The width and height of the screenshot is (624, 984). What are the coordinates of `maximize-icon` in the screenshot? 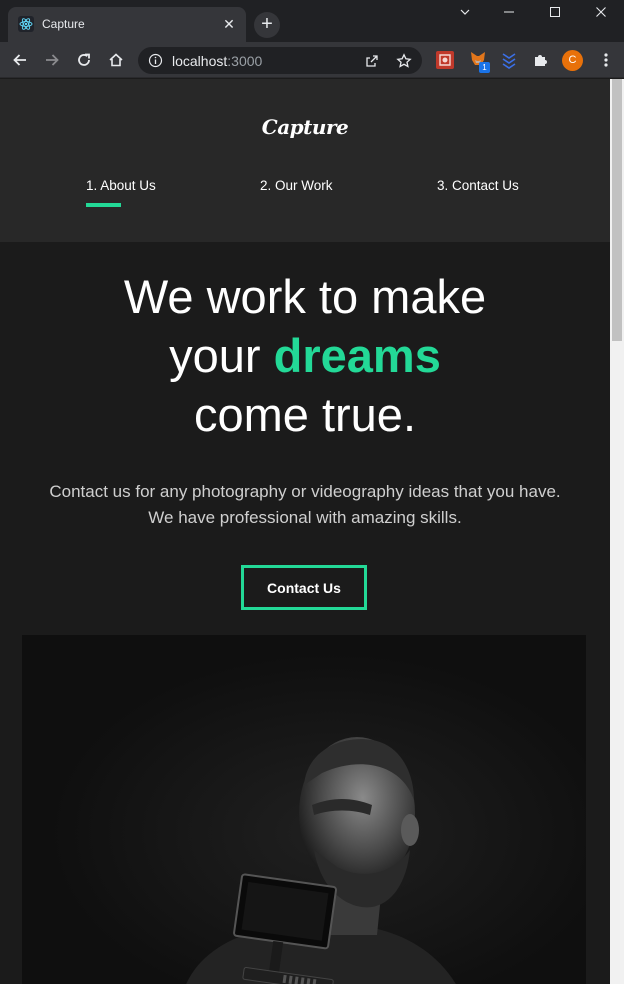 It's located at (555, 12).